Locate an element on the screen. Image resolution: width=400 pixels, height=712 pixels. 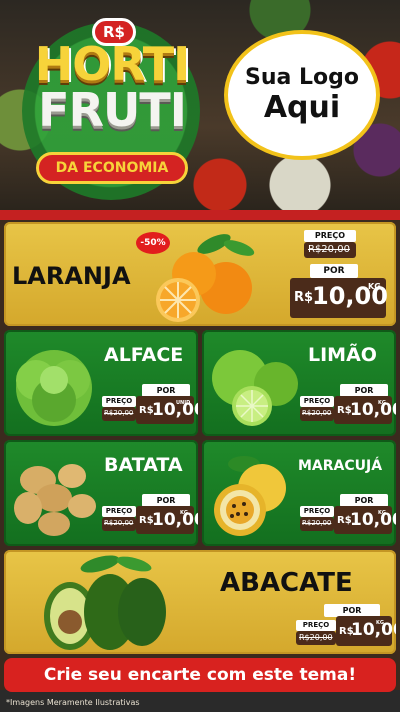
unit-label: UNID is located at coordinates (183, 403).